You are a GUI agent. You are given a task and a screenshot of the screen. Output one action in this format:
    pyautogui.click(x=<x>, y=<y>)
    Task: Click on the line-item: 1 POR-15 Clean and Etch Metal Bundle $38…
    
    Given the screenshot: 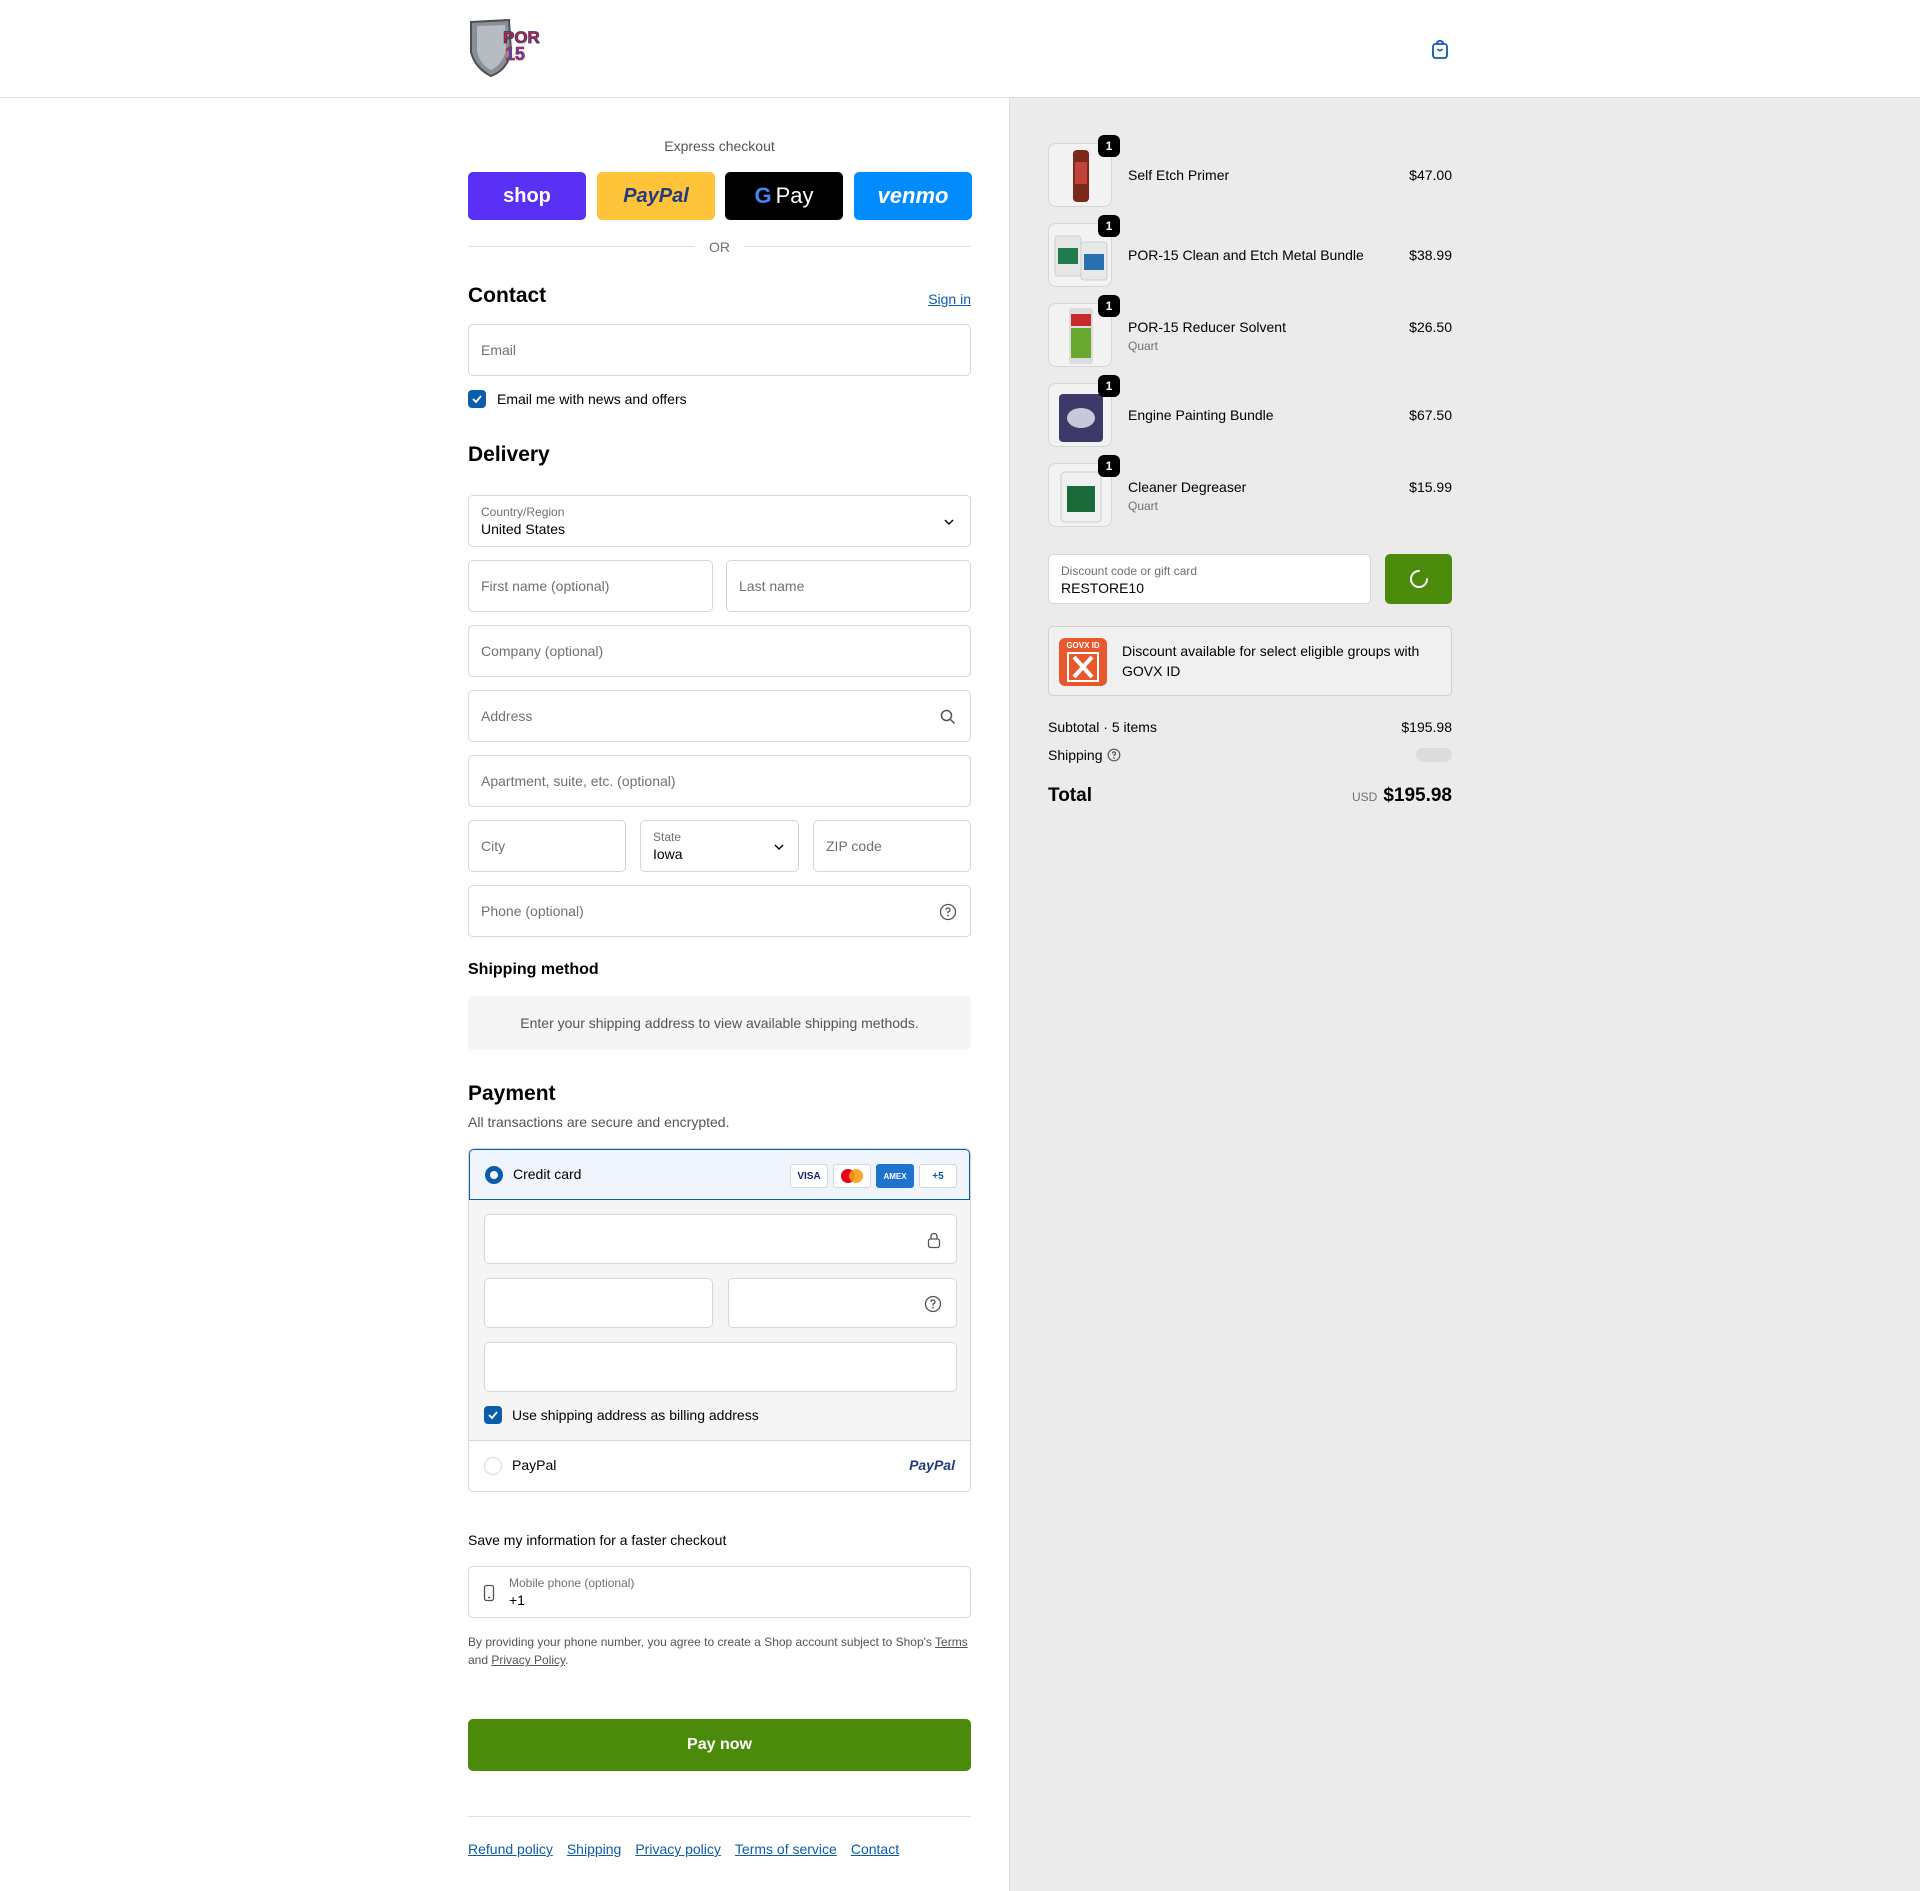 What is the action you would take?
    pyautogui.click(x=1250, y=252)
    